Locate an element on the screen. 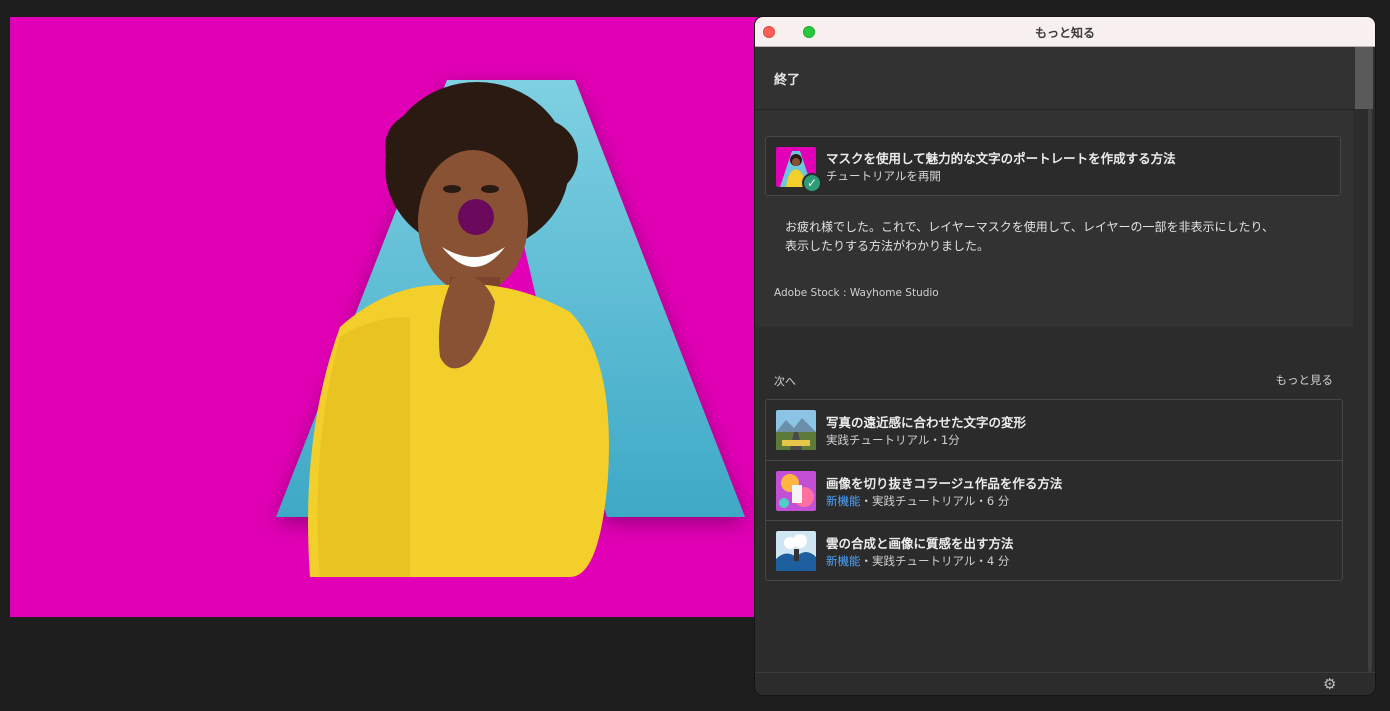 Image resolution: width=1390 pixels, height=711 pixels. window-title: もっと知る is located at coordinates (1064, 33).